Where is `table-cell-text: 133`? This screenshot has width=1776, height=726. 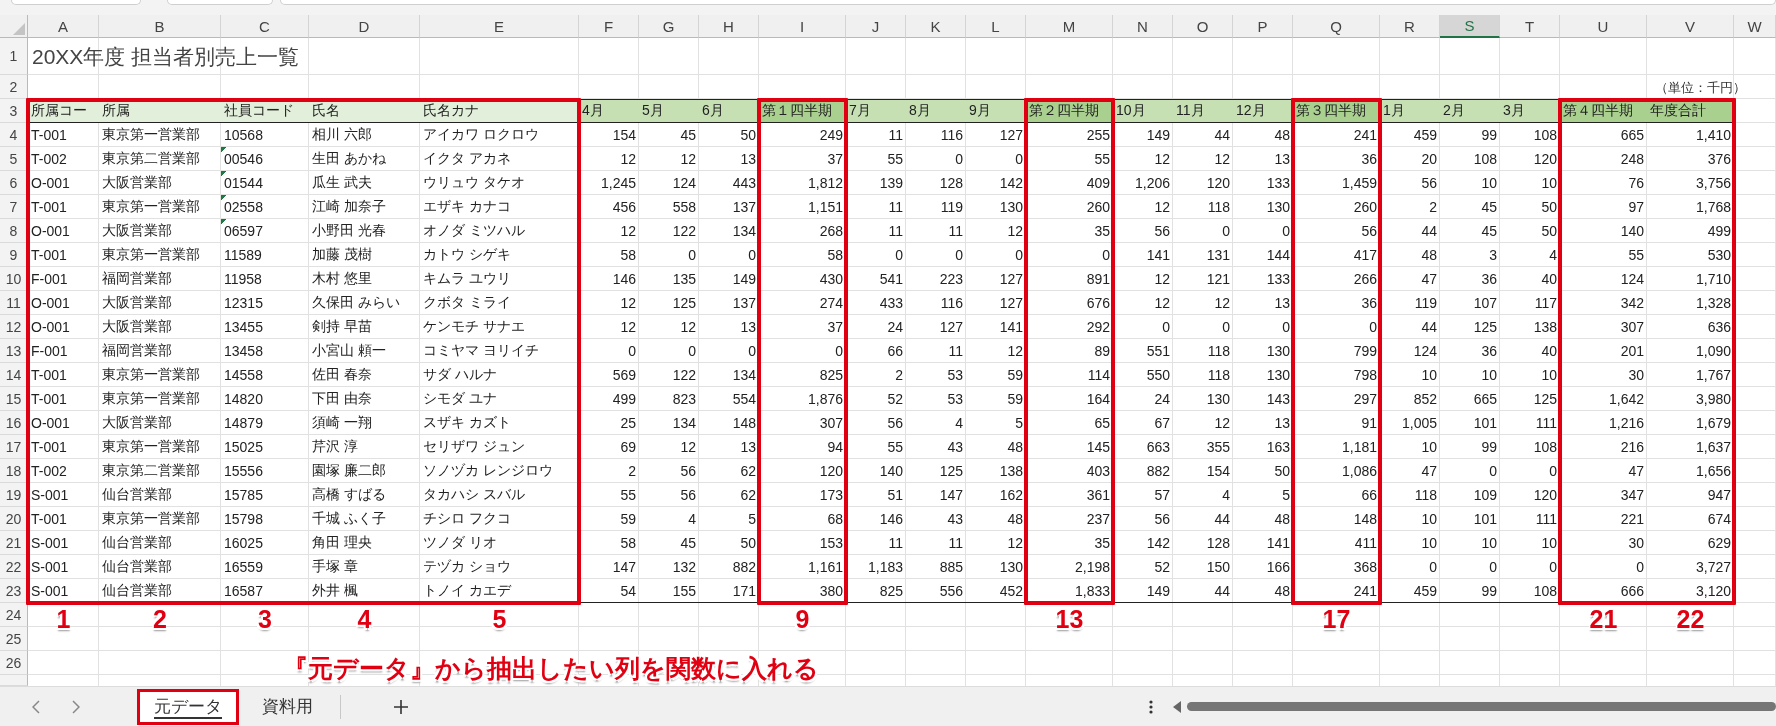
table-cell-text: 133 is located at coordinates (1278, 279).